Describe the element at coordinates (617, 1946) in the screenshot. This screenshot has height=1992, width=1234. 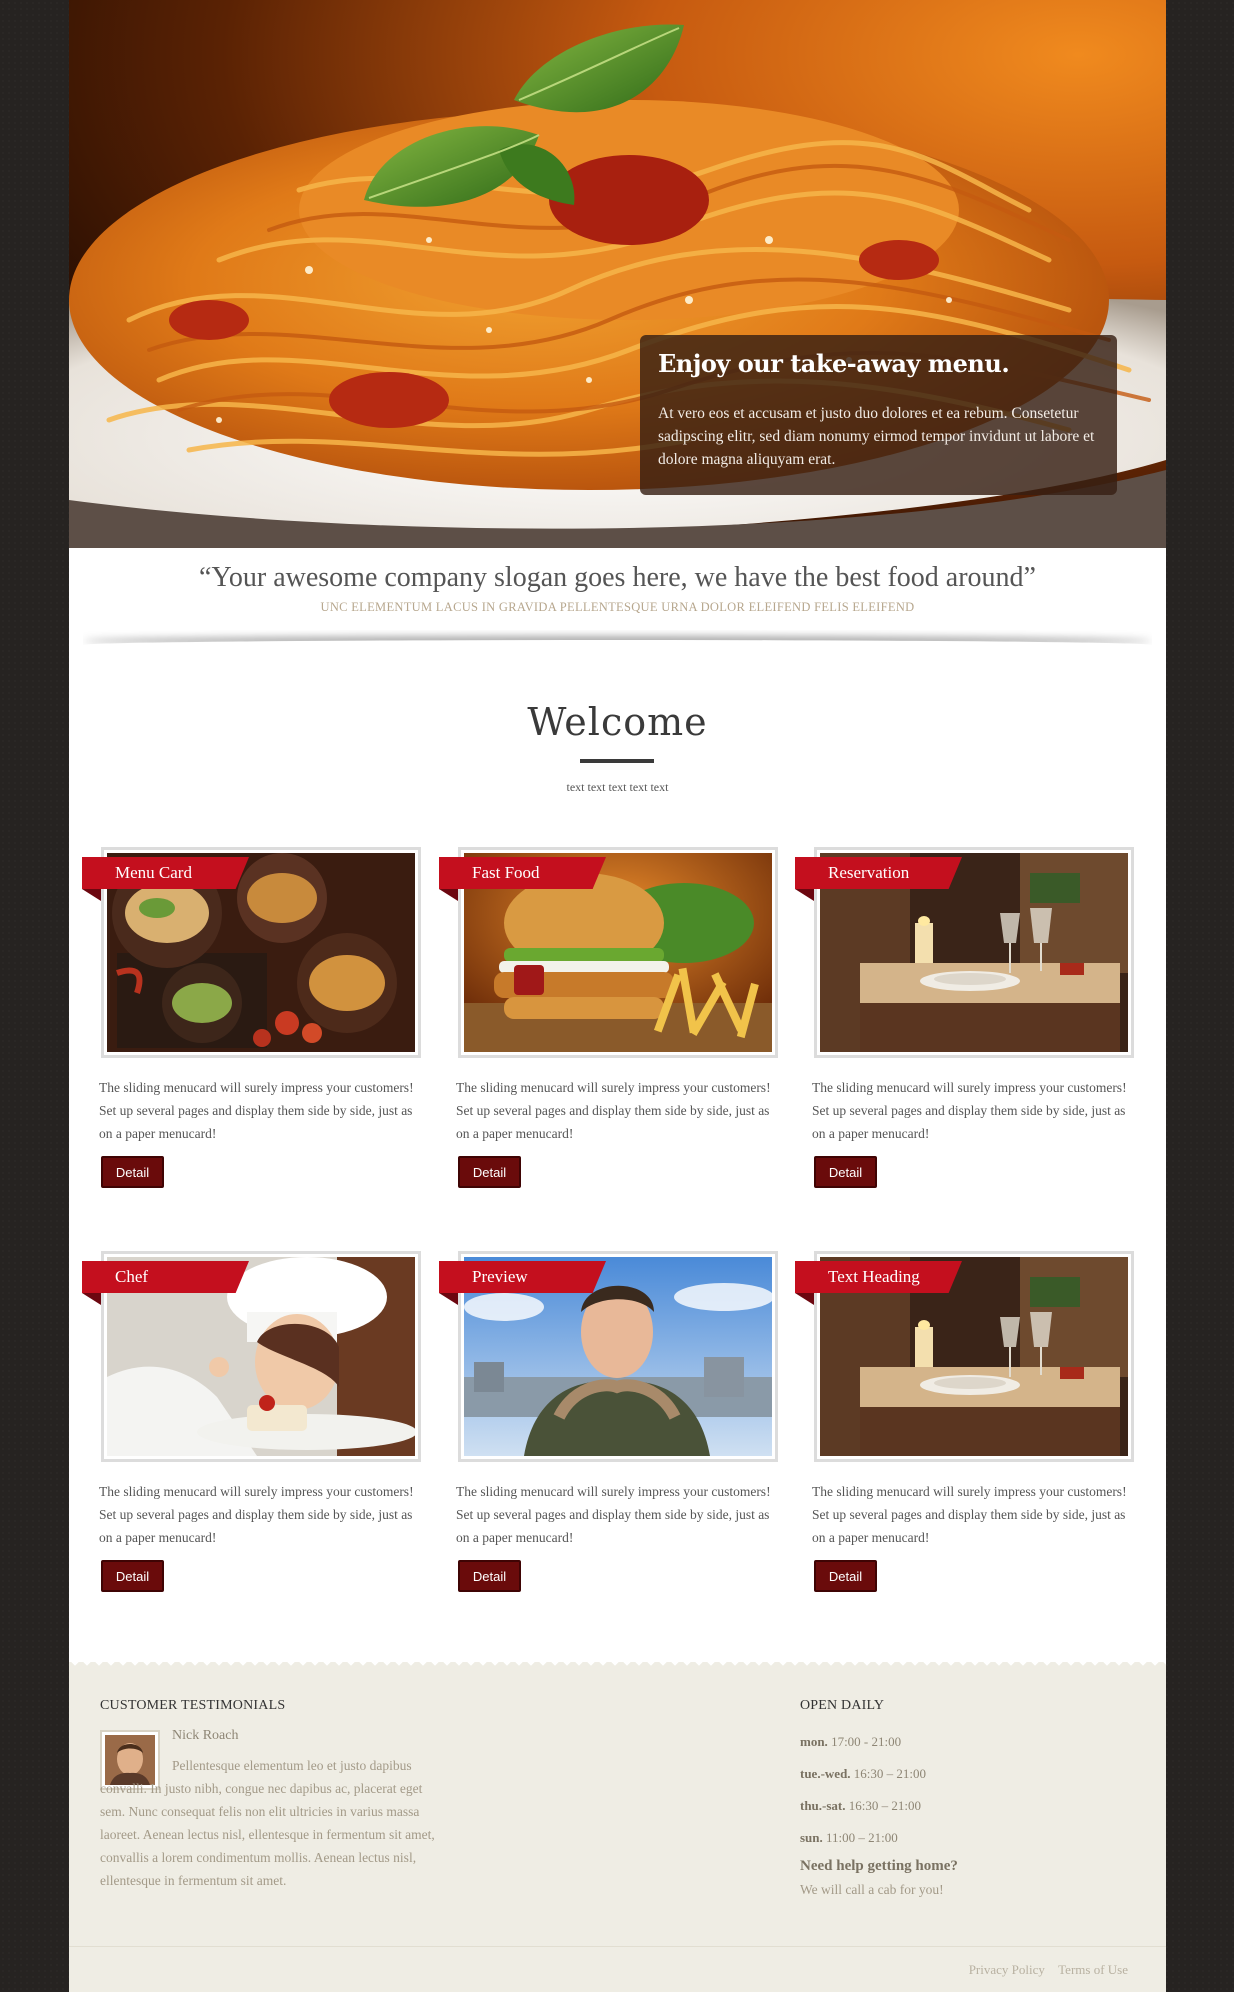
I see `footer-divider` at that location.